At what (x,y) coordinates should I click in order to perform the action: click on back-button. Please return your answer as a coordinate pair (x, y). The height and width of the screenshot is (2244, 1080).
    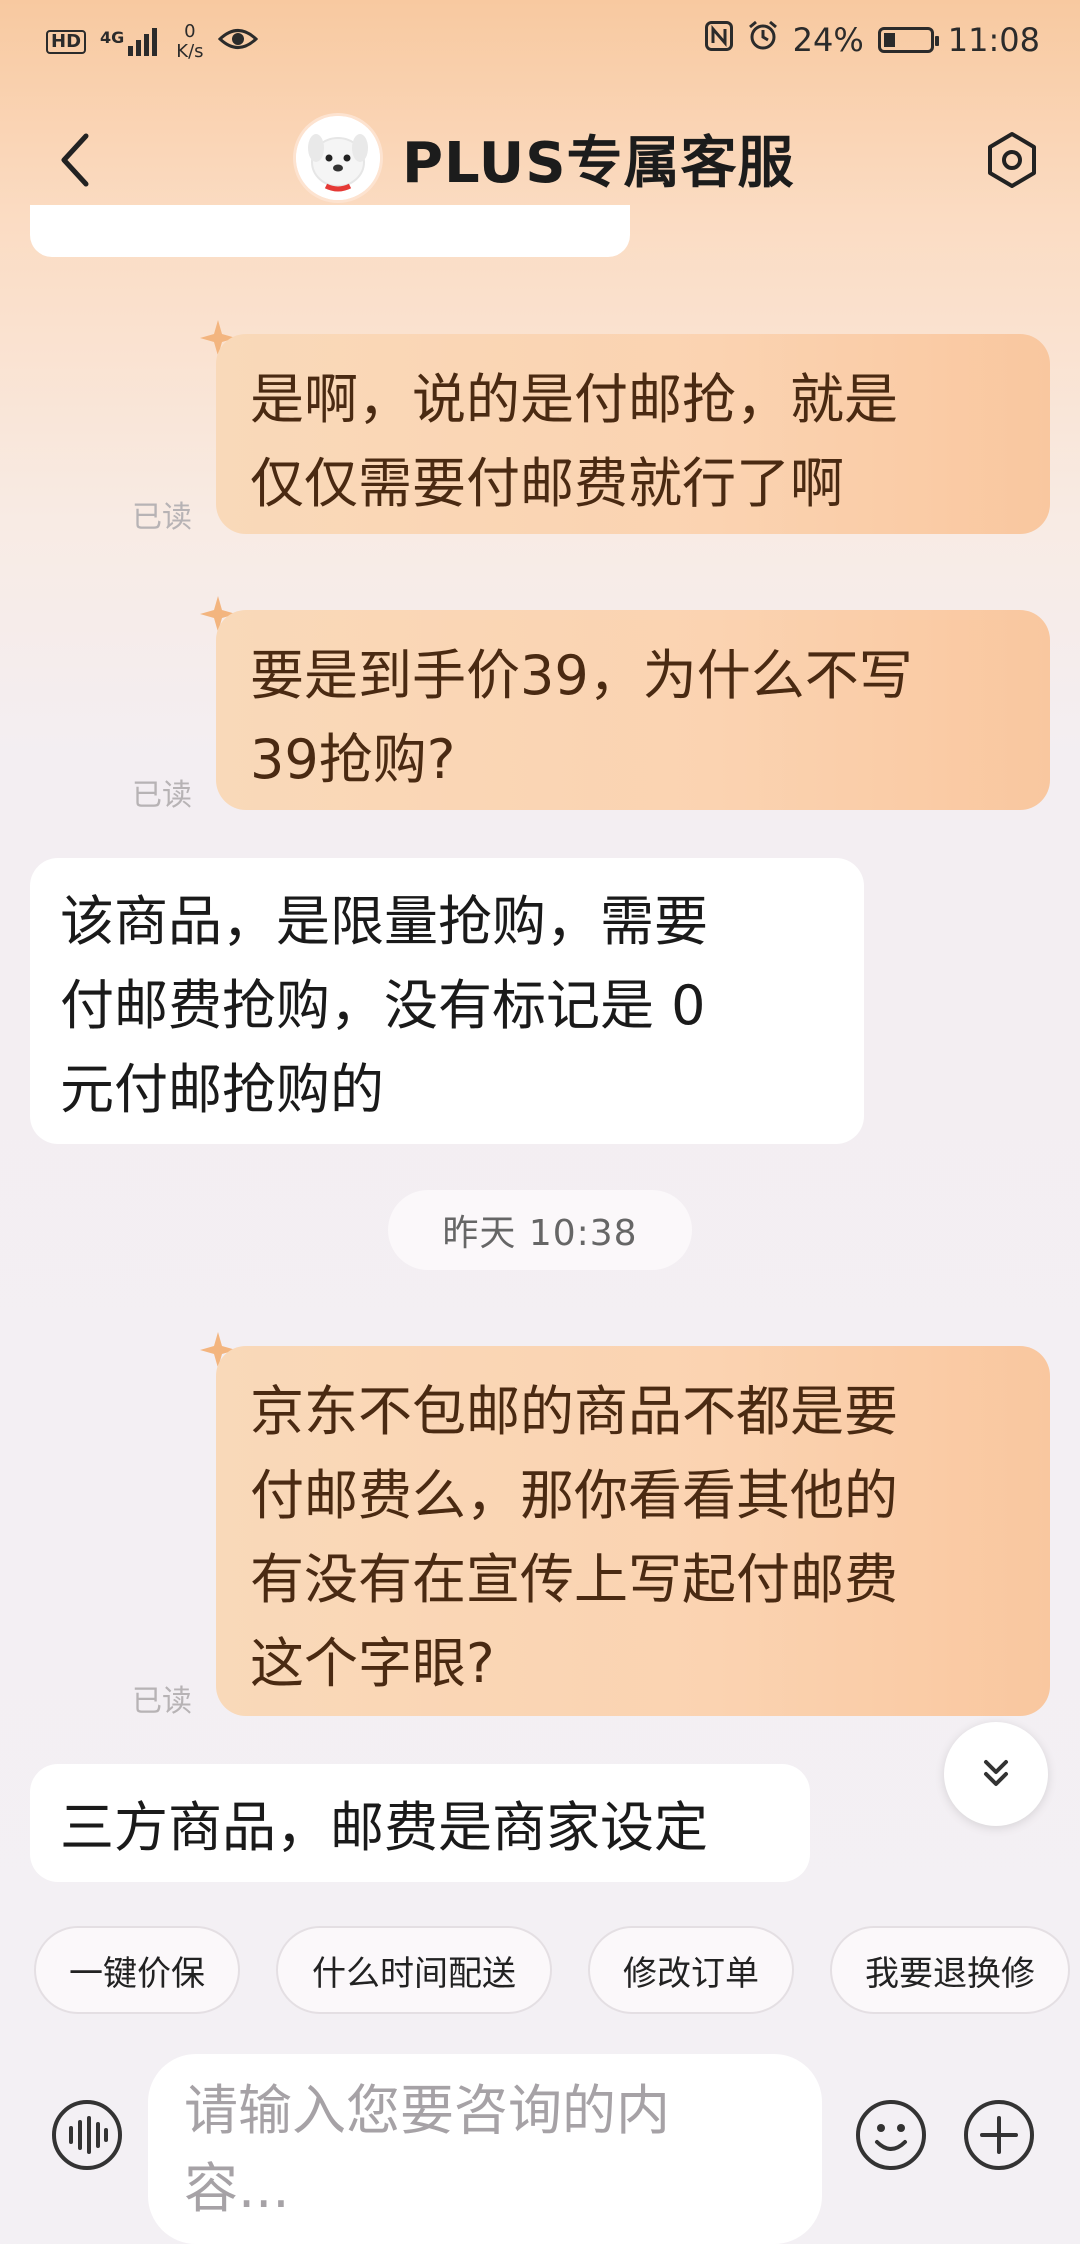
    Looking at the image, I should click on (78, 160).